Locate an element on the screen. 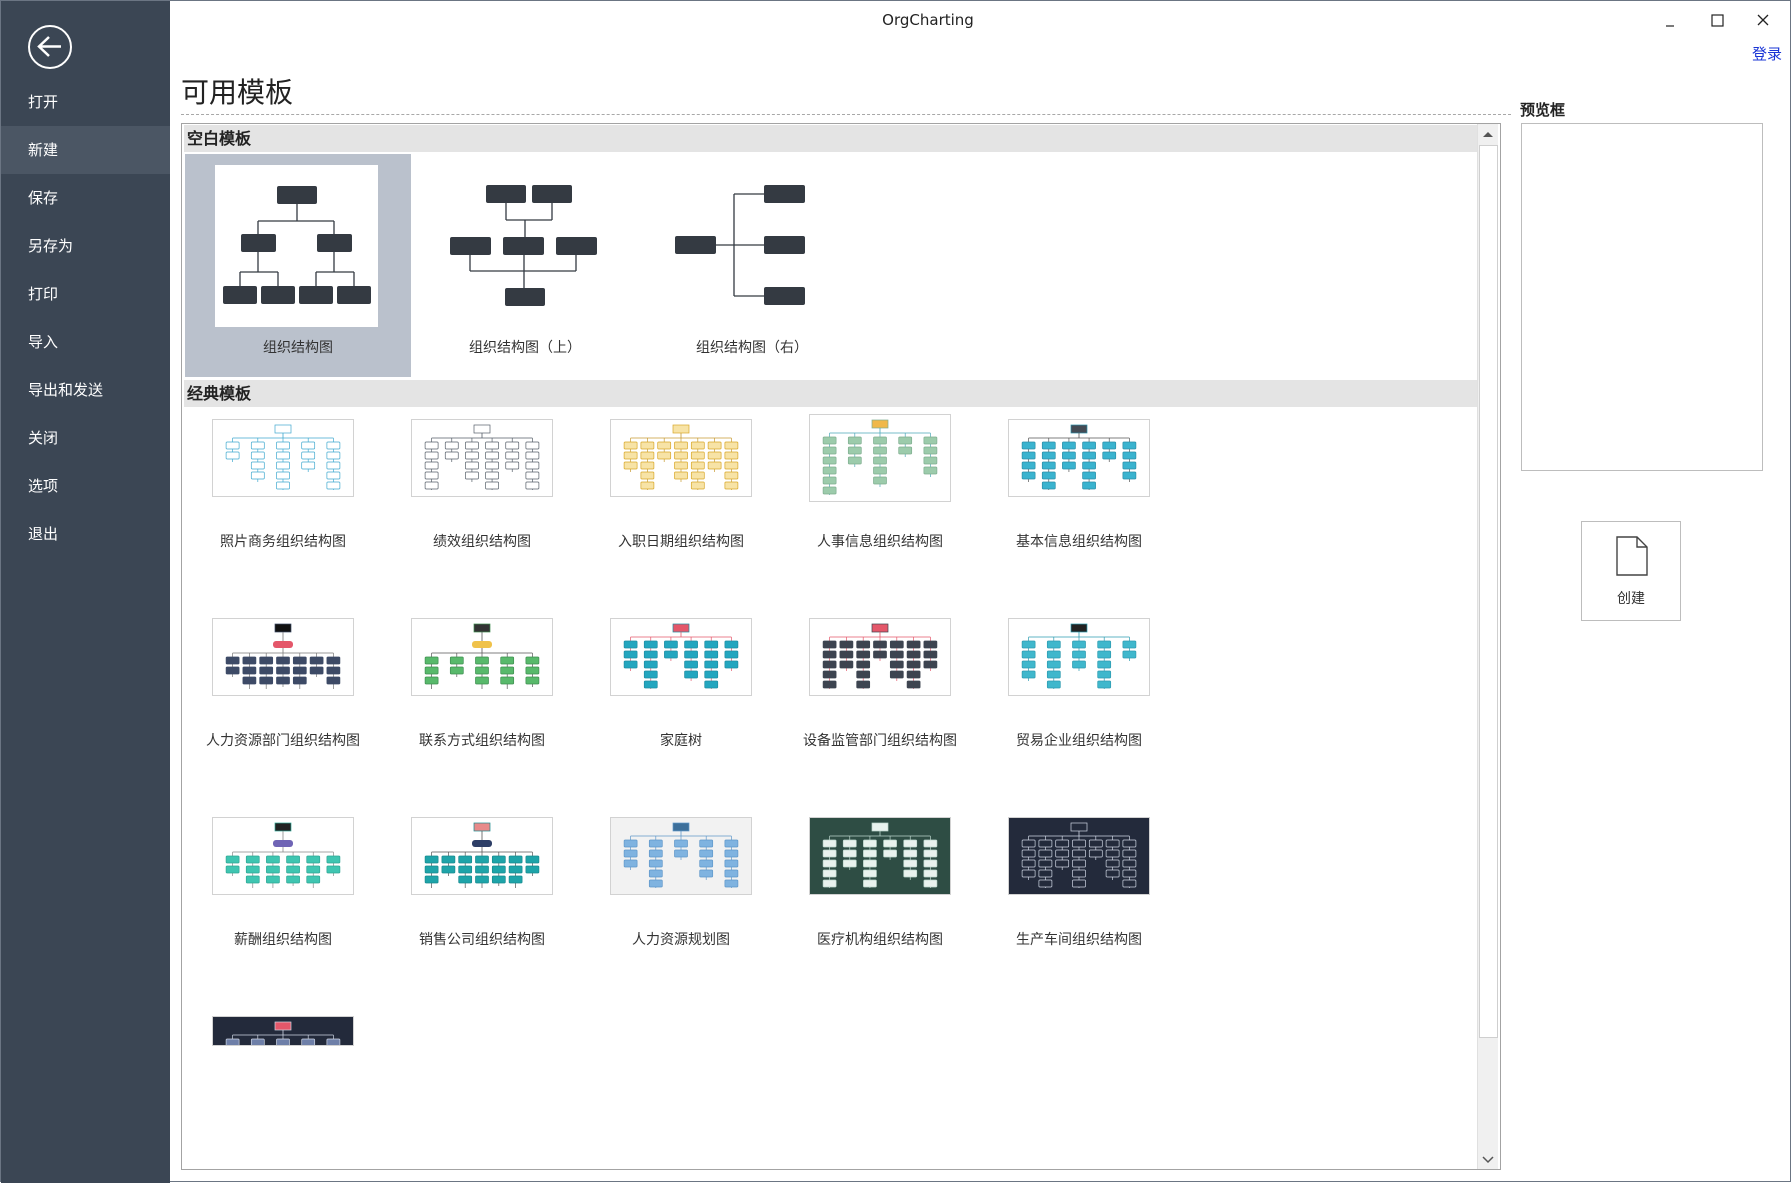 The height and width of the screenshot is (1183, 1791). template-tile-orgchart-right: 组织结构图（右） is located at coordinates (752, 265).